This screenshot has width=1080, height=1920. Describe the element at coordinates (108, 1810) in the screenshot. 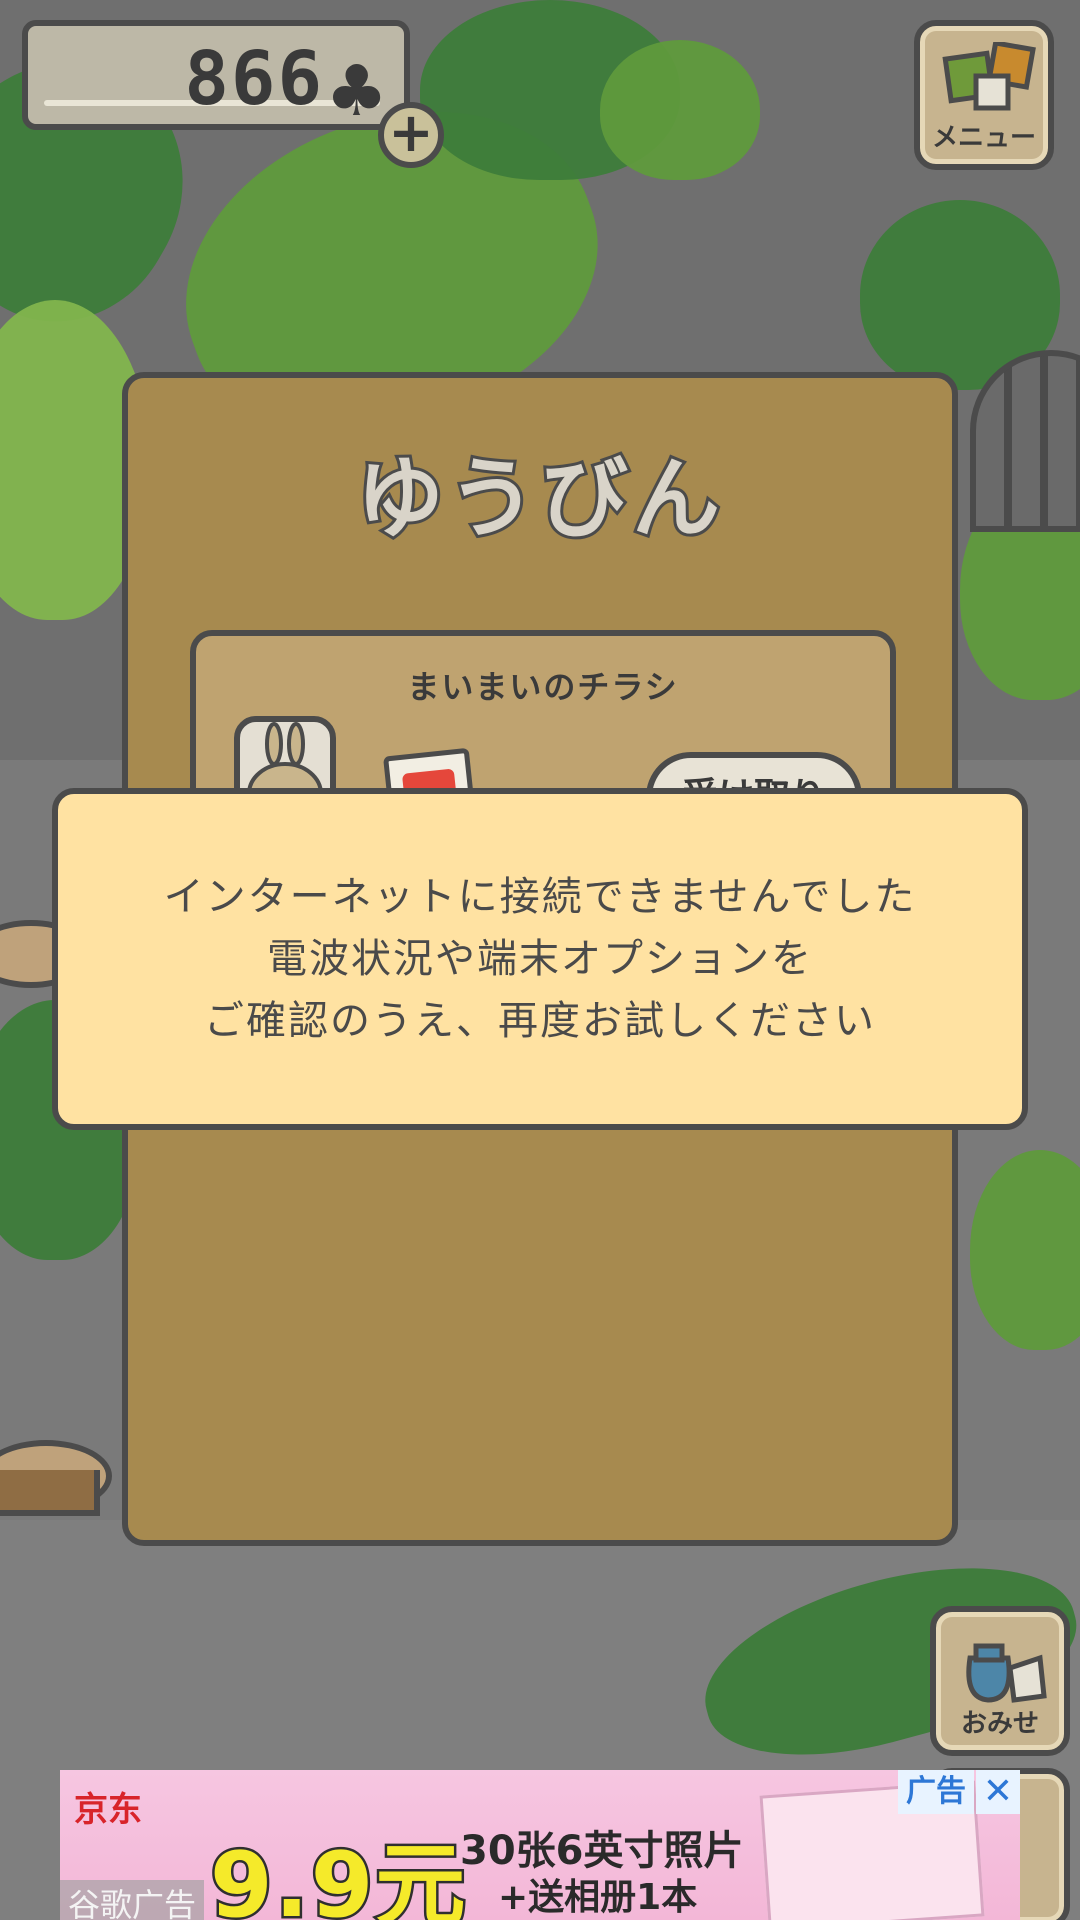

I see `ad-brand-logo: 京东` at that location.